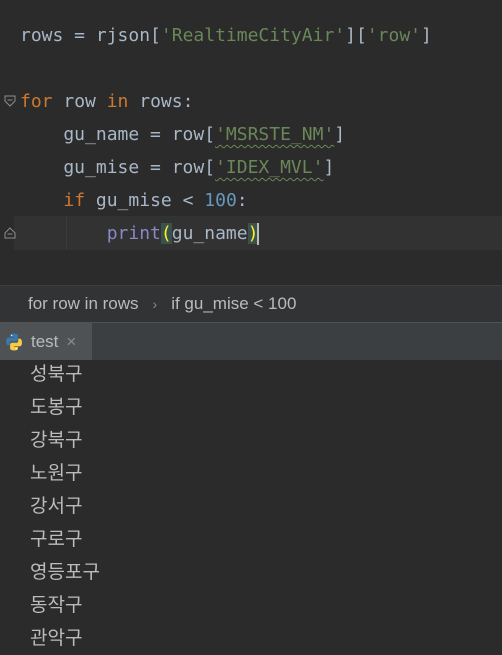 Image resolution: width=502 pixels, height=655 pixels. Describe the element at coordinates (56, 506) in the screenshot. I see `console-output-line: 강서구` at that location.